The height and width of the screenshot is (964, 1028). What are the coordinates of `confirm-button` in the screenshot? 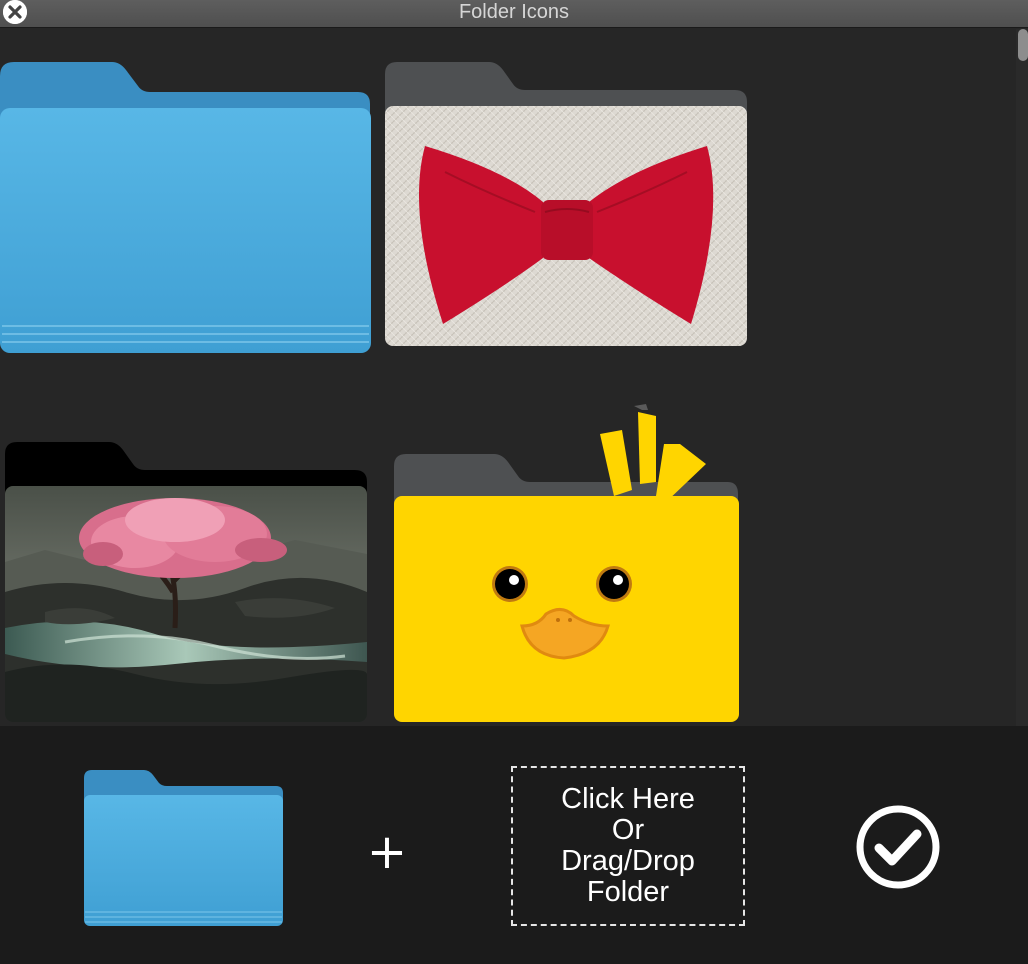 It's located at (898, 847).